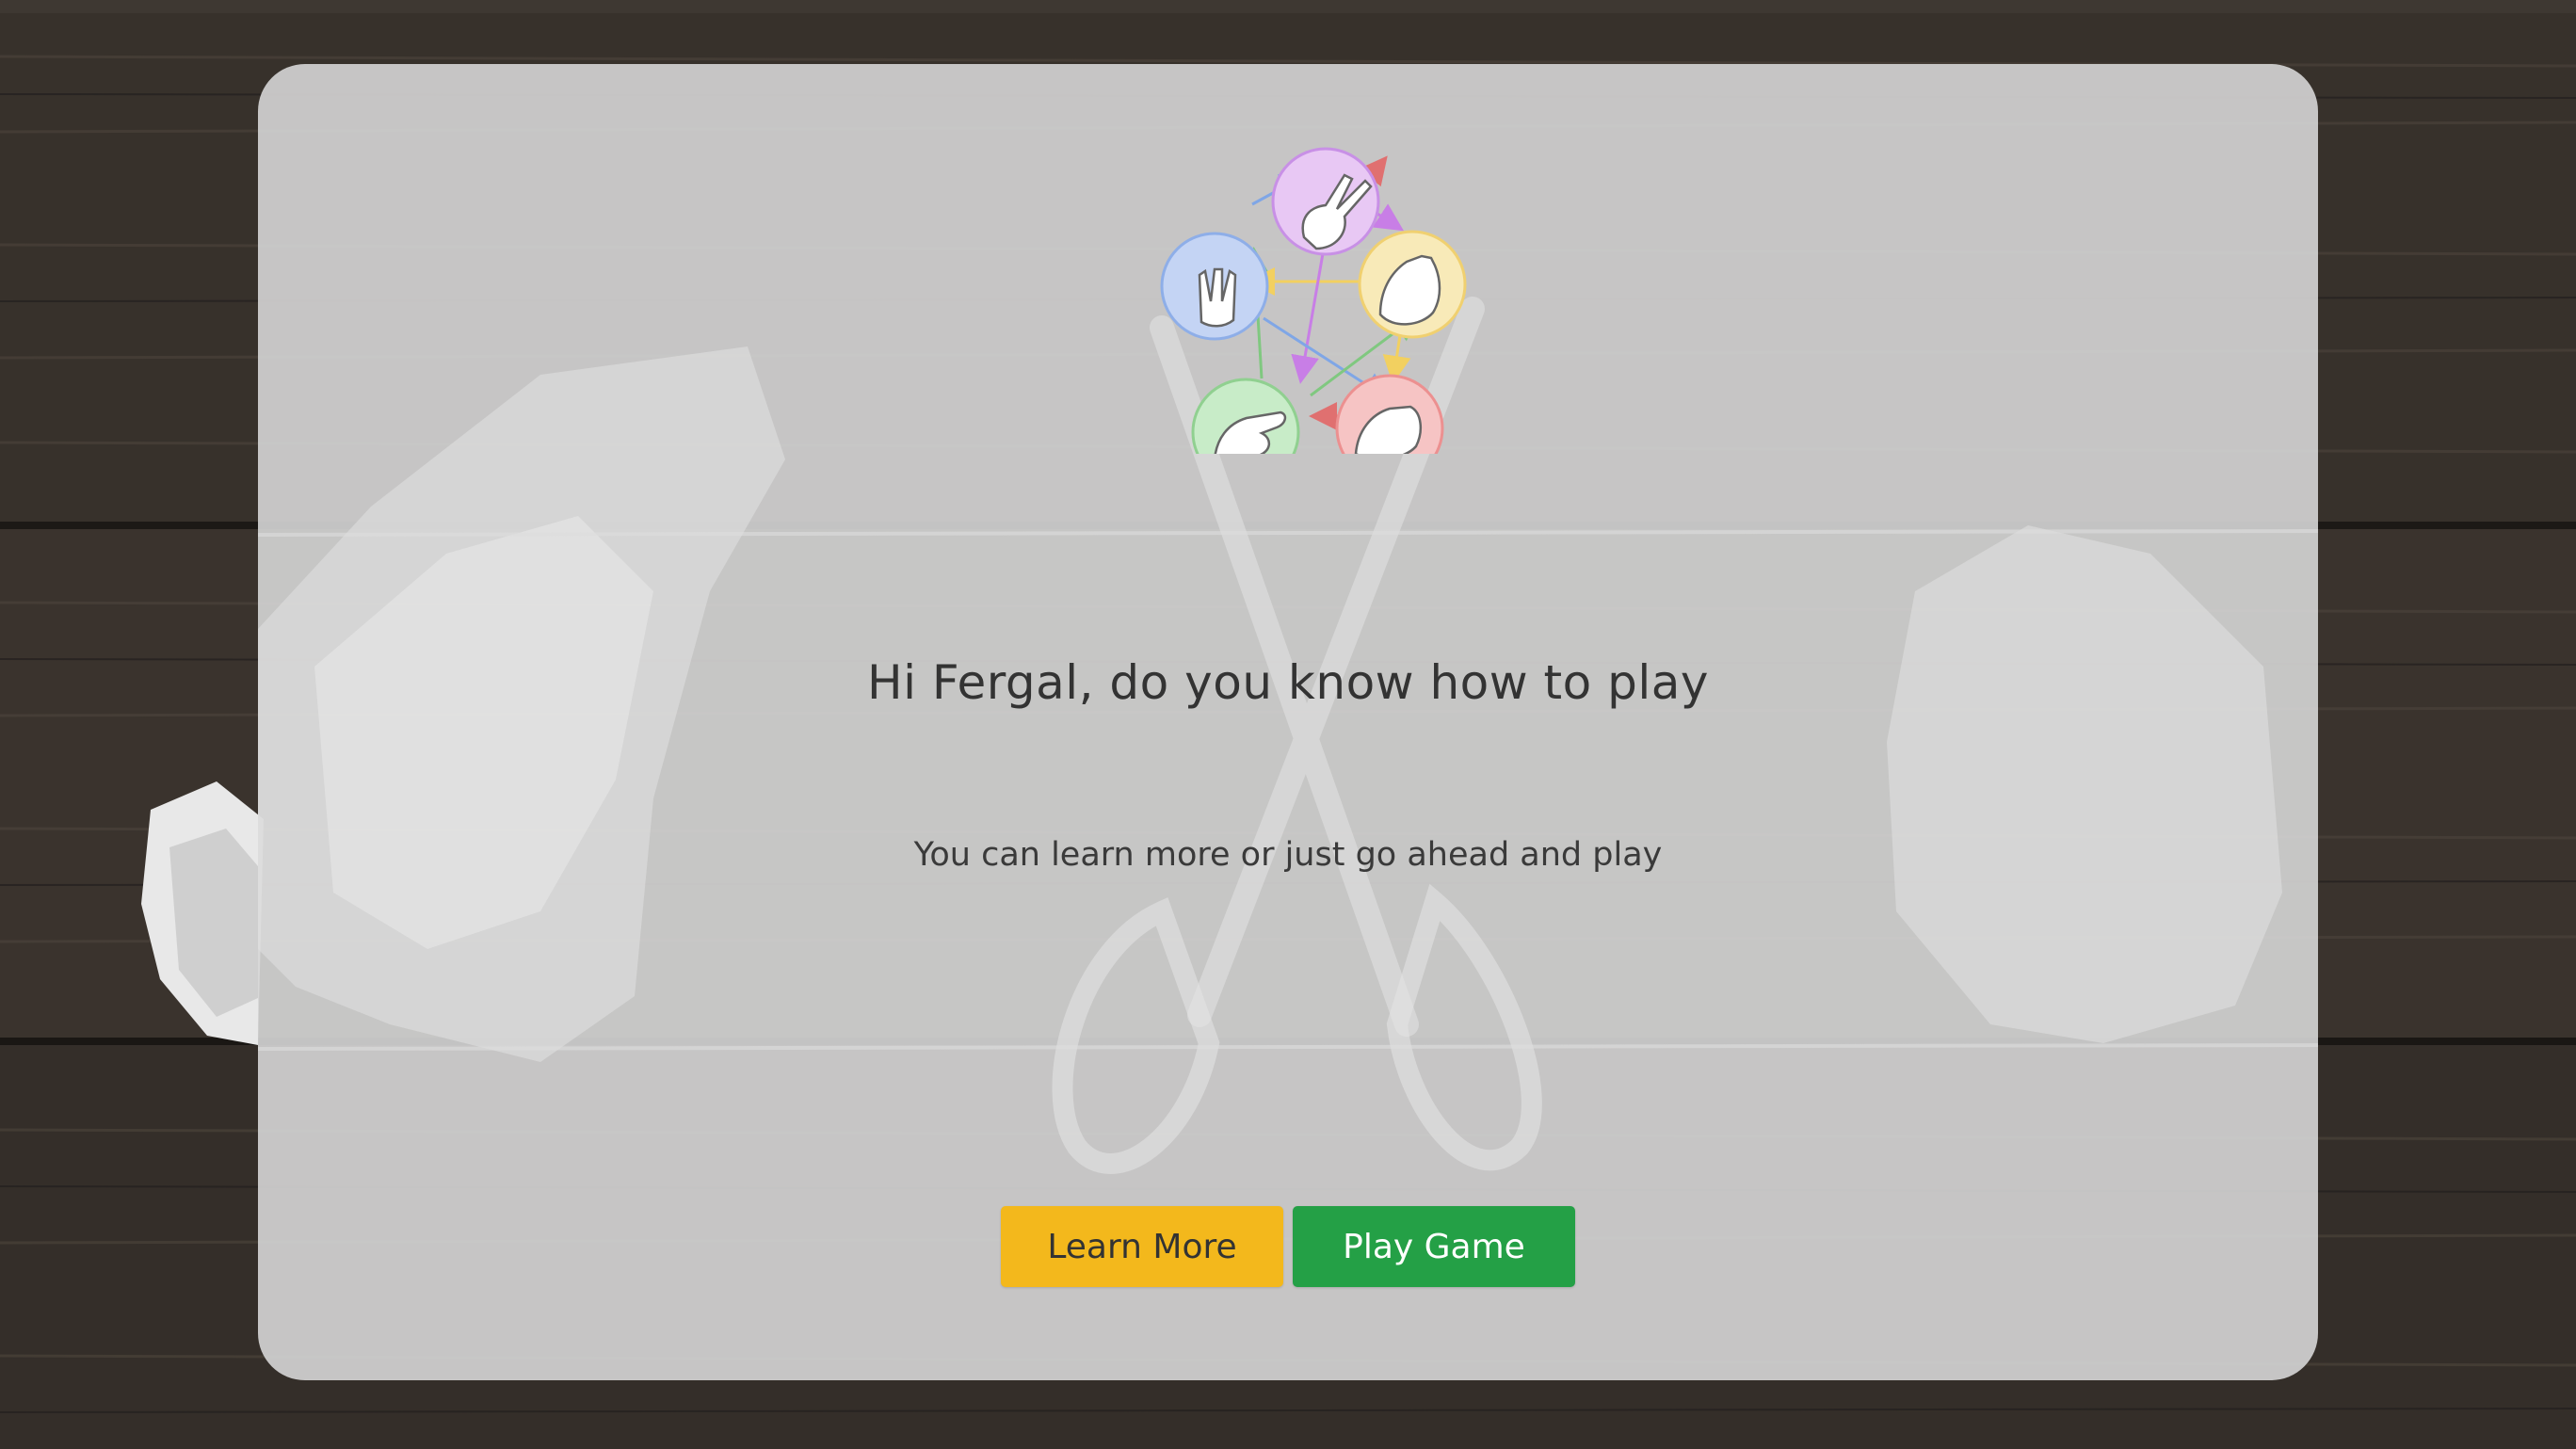  Describe the element at coordinates (1313, 300) in the screenshot. I see `rpsls-diagram` at that location.